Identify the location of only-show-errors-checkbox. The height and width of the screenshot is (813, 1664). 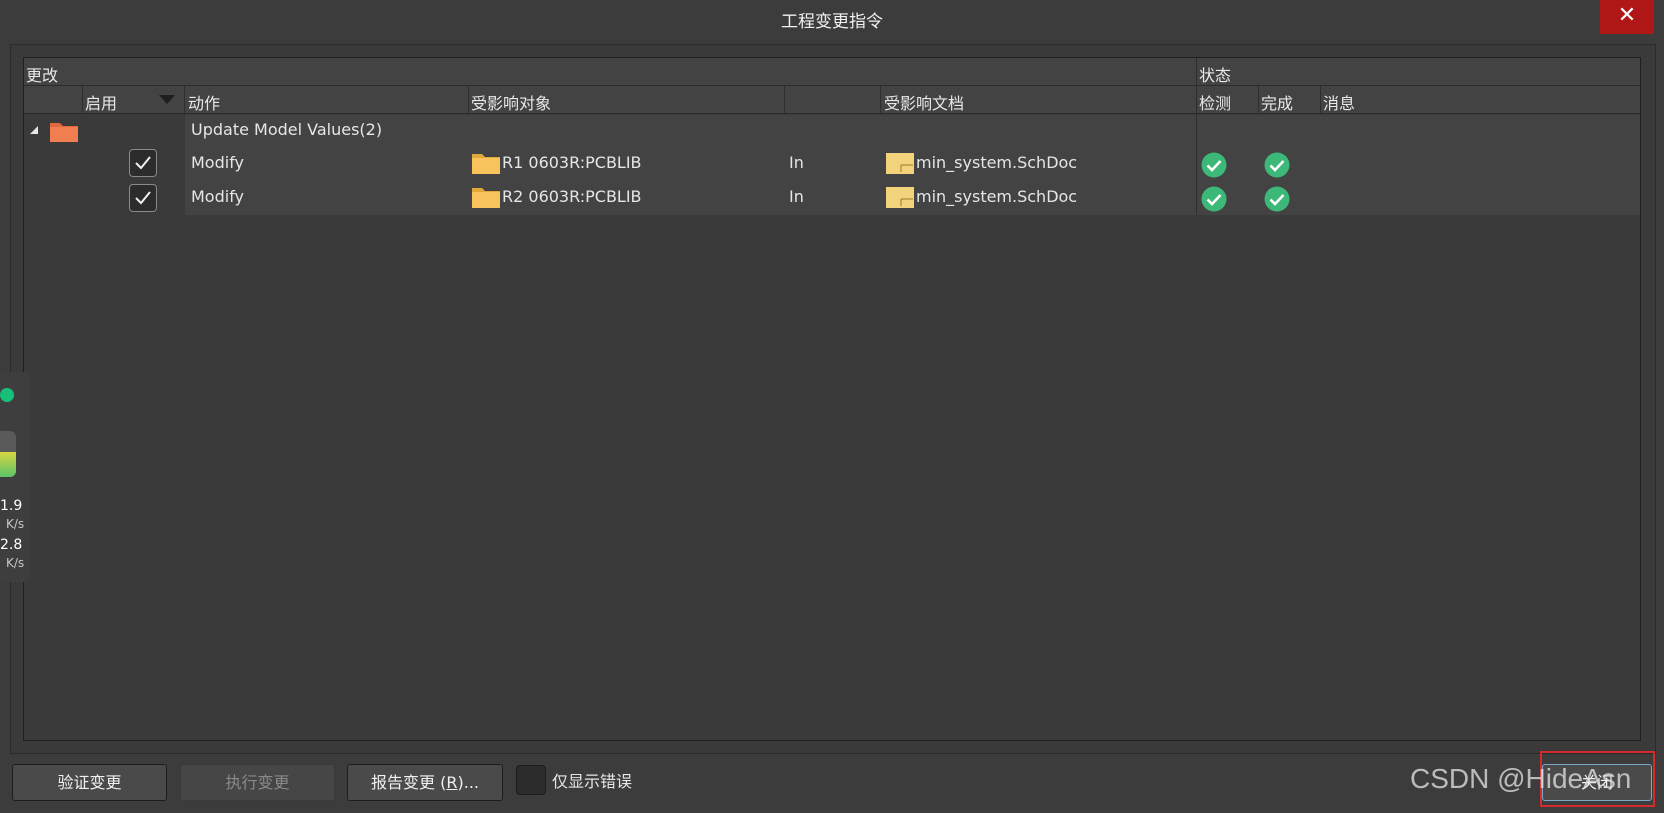
(531, 780).